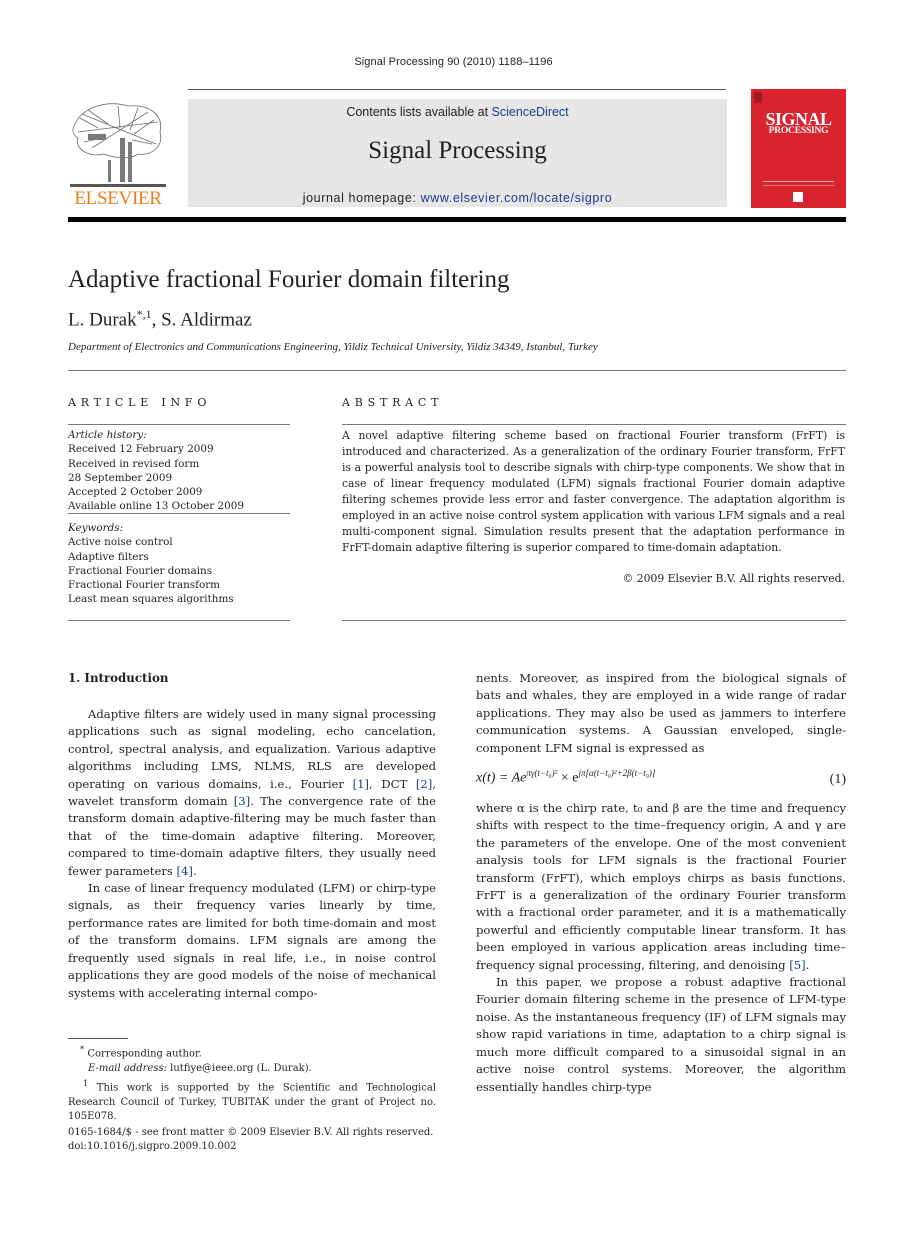 Image resolution: width=907 pixels, height=1238 pixels. Describe the element at coordinates (179, 513) in the screenshot. I see `history-rule` at that location.